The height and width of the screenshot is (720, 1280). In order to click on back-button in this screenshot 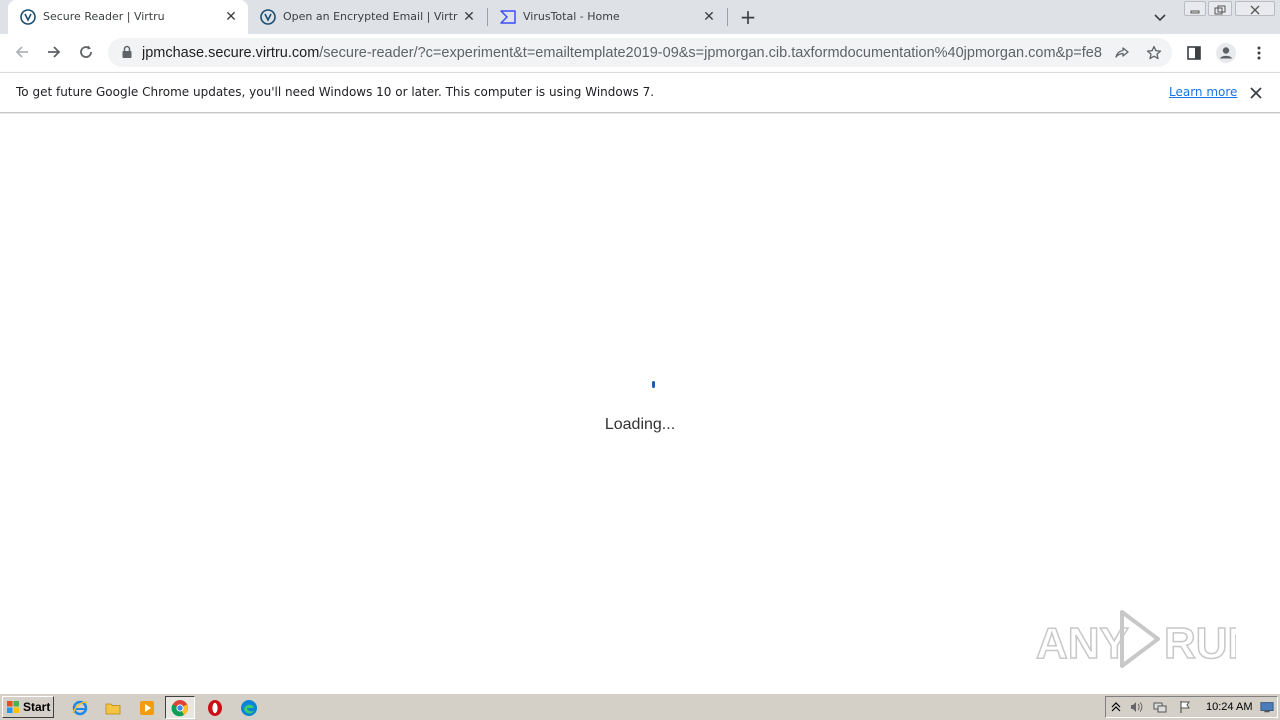, I will do `click(22, 52)`.